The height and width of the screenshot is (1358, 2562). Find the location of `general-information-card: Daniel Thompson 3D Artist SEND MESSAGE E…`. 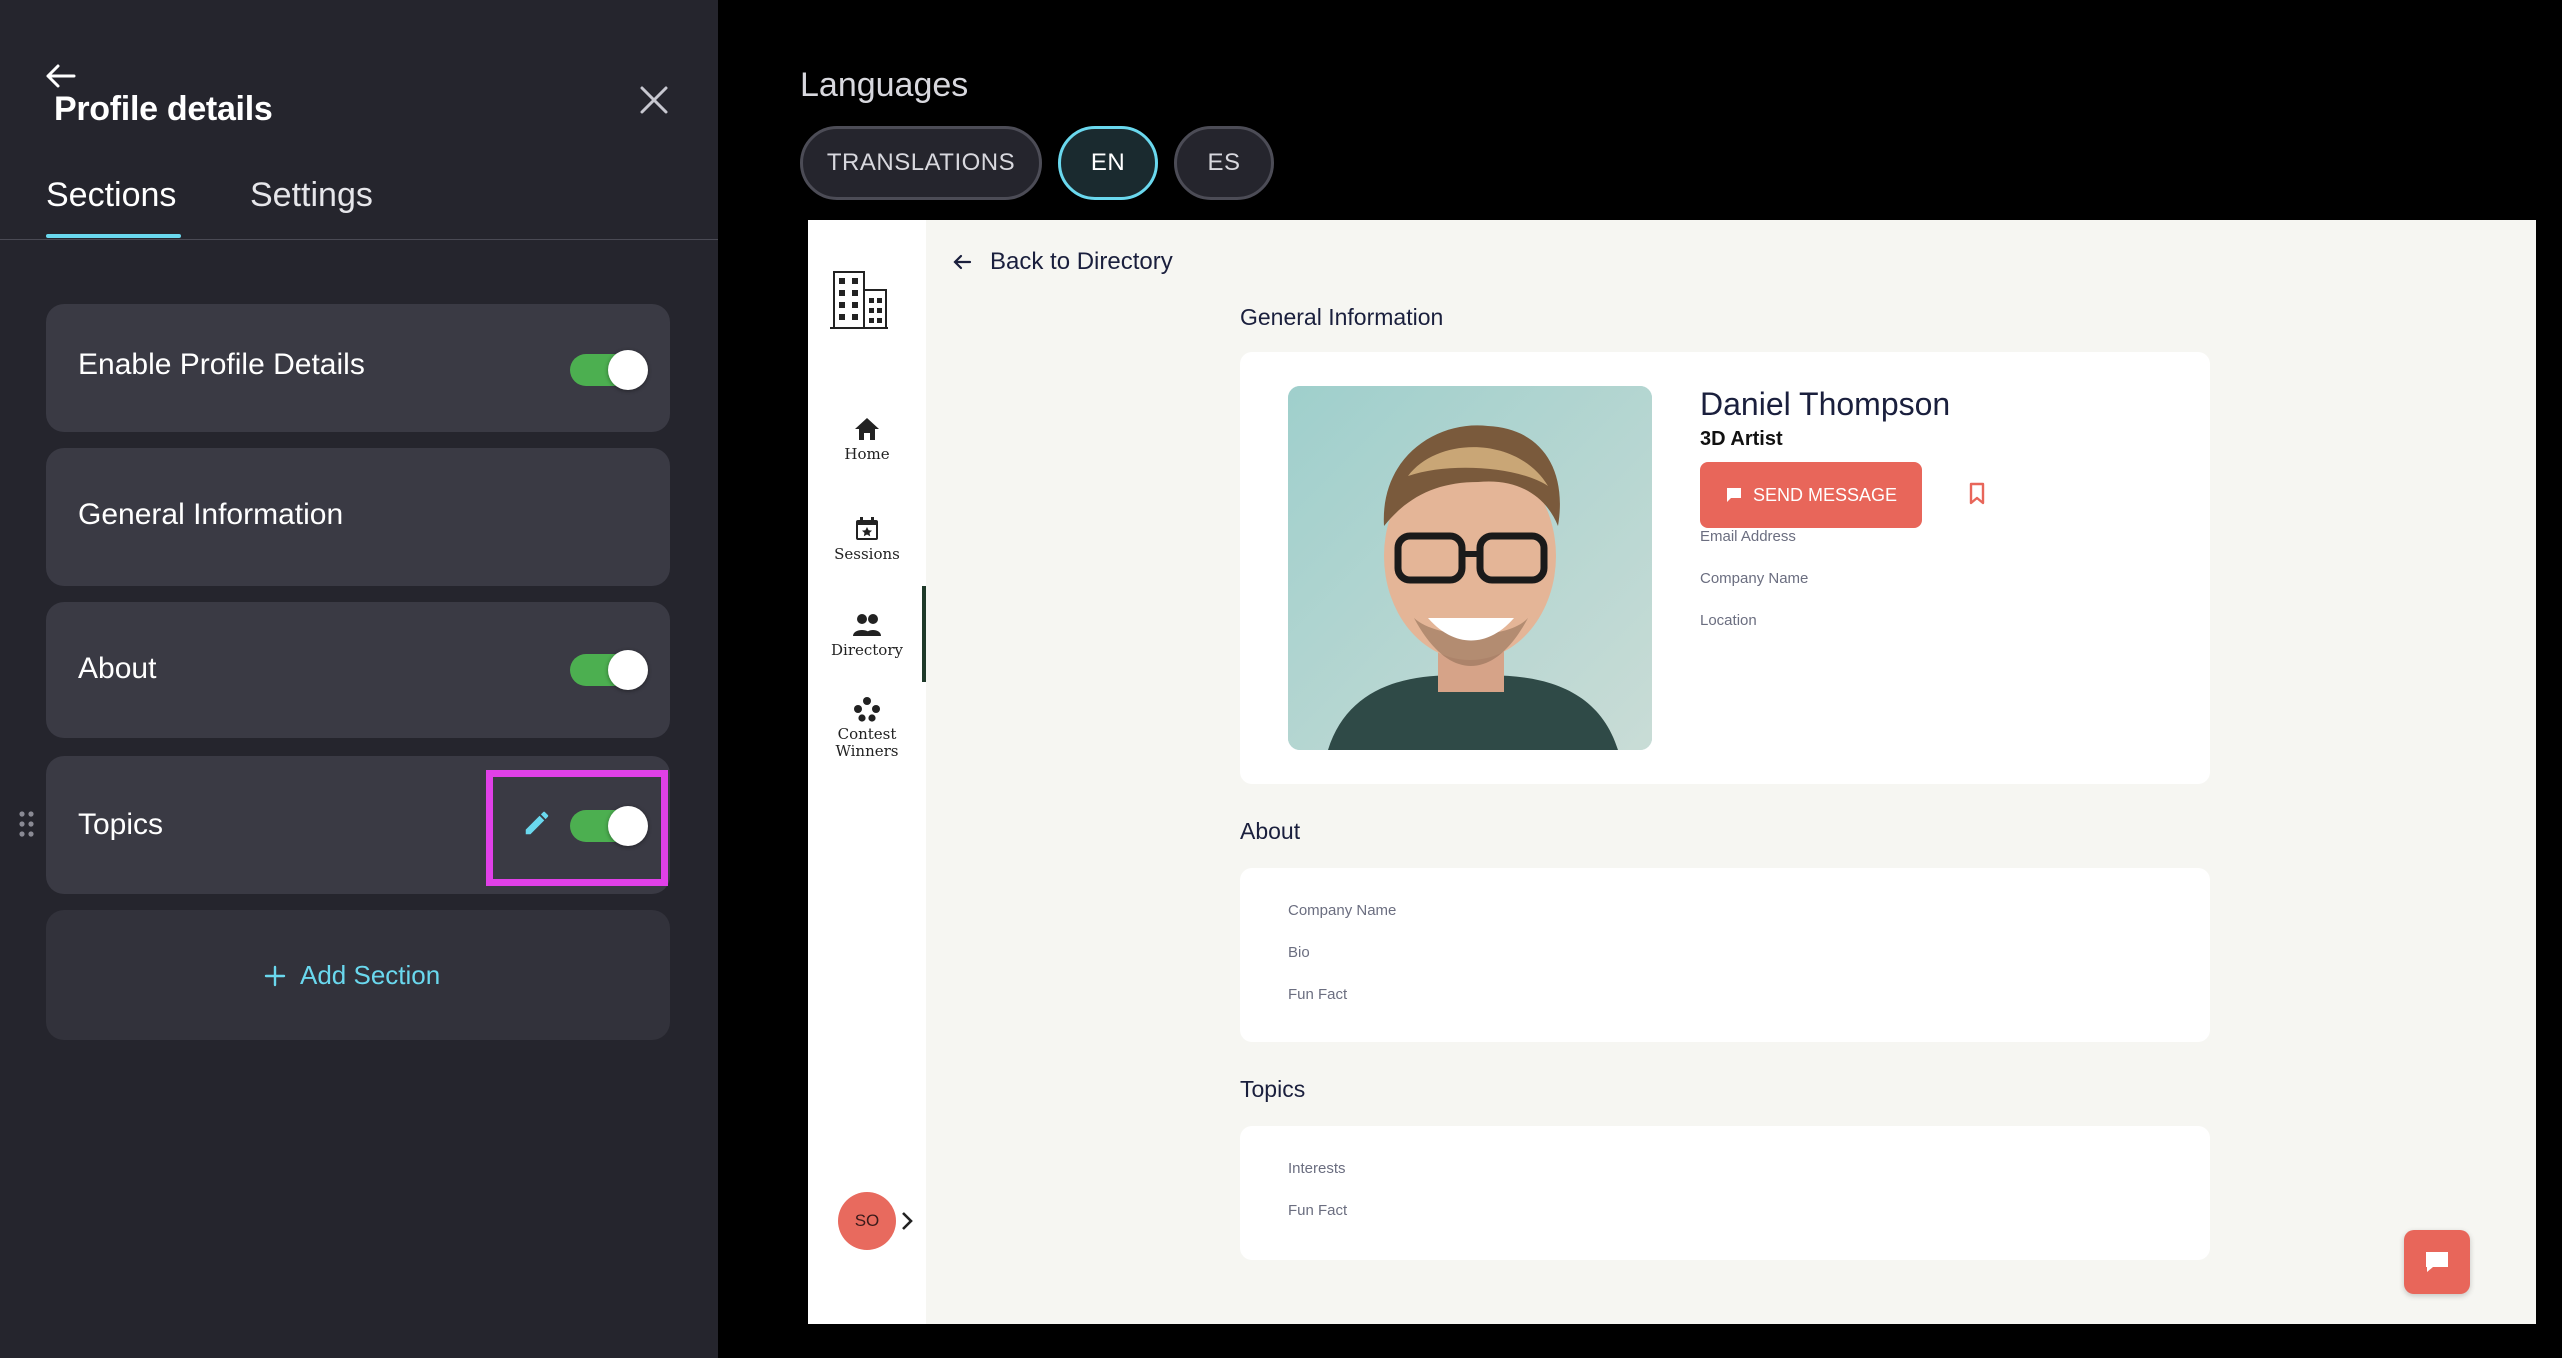

general-information-card: Daniel Thompson 3D Artist SEND MESSAGE E… is located at coordinates (1725, 568).